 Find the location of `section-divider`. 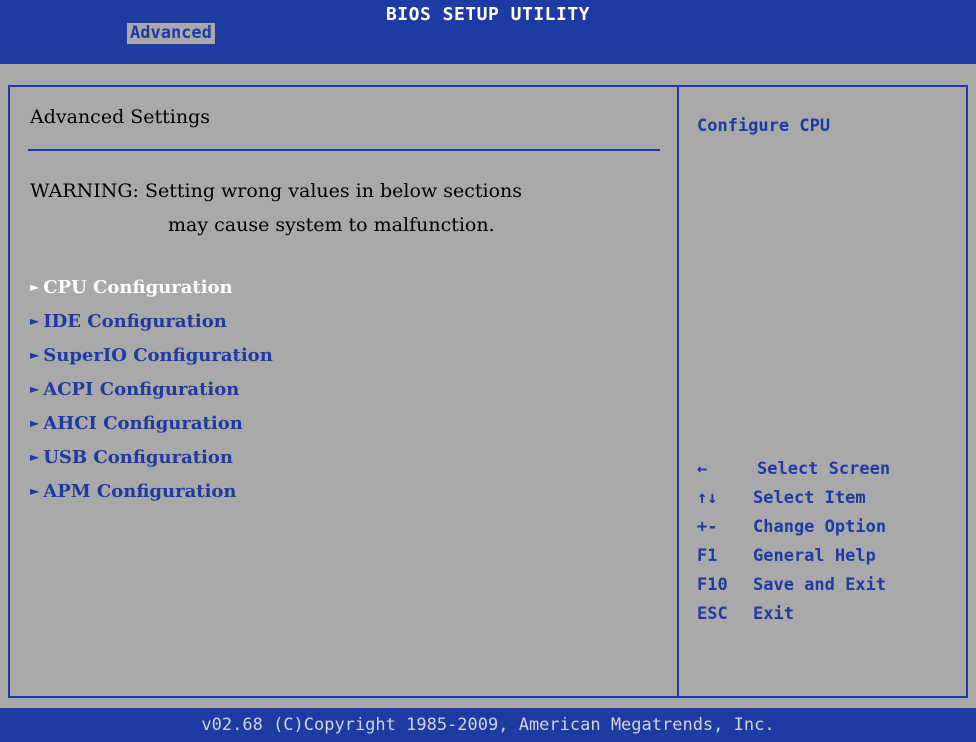

section-divider is located at coordinates (344, 150).